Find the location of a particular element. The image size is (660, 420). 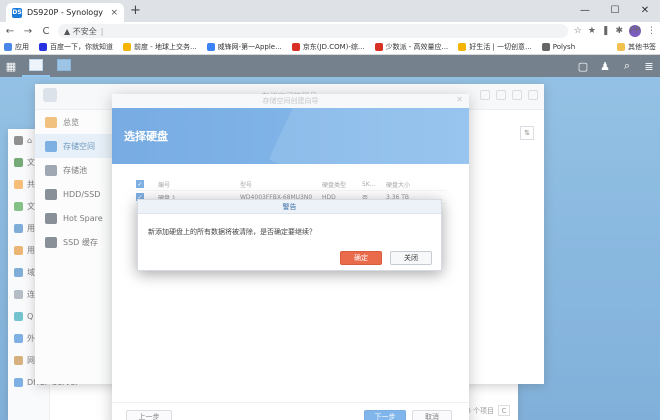

bookmark-site-icon is located at coordinates (127, 47).